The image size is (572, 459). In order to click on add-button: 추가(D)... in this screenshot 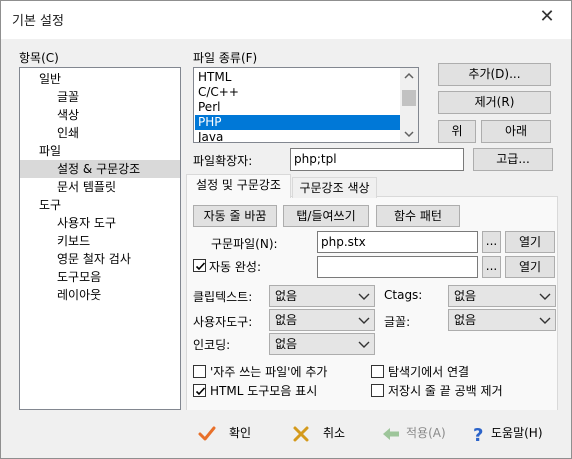, I will do `click(494, 74)`.